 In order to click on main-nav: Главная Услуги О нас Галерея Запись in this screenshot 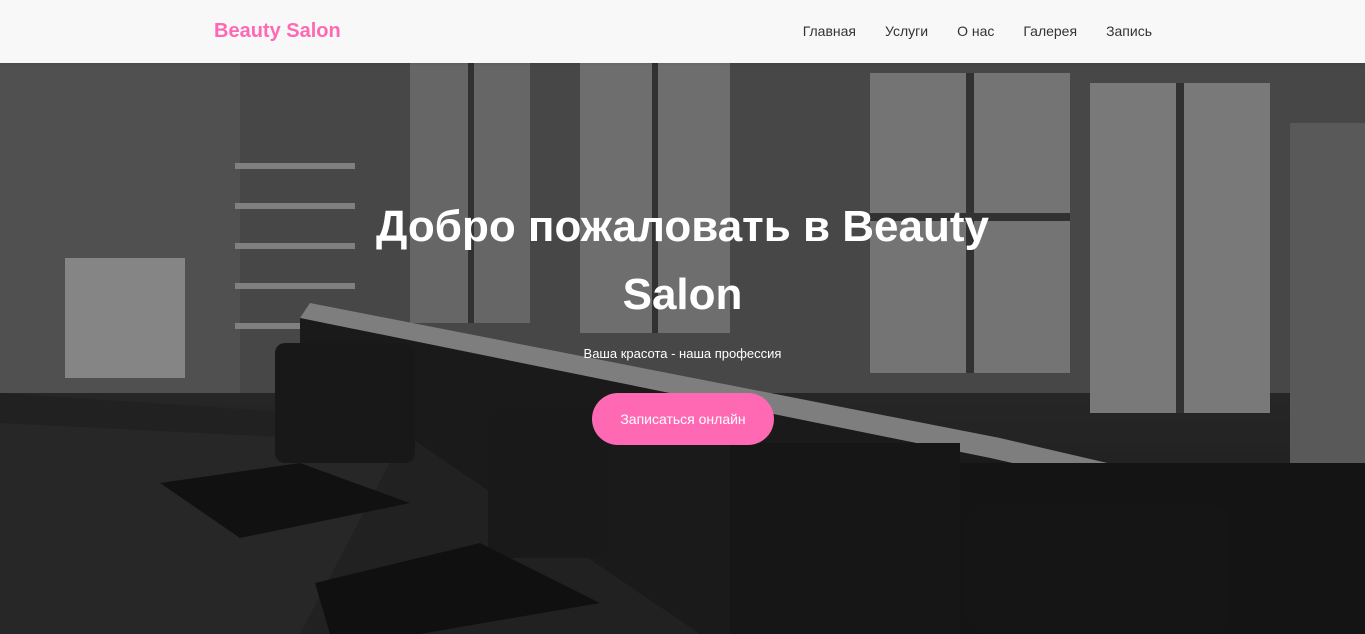, I will do `click(977, 32)`.